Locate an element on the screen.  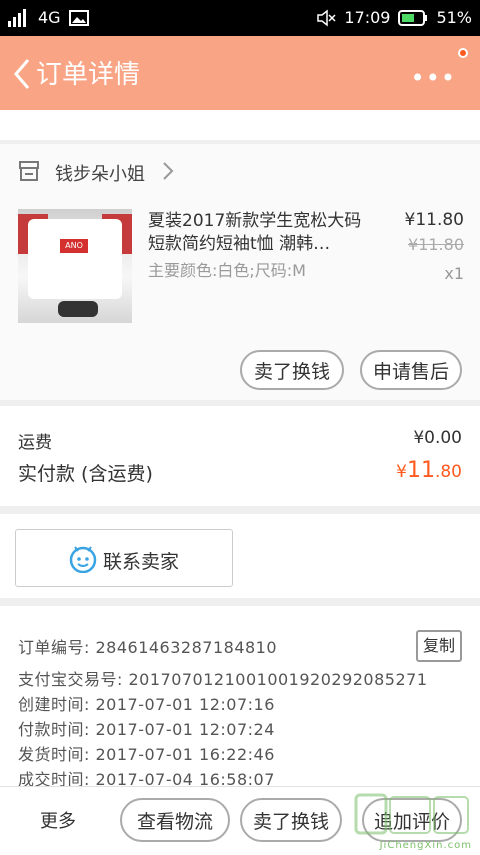
chevron-right-icon is located at coordinates (168, 171).